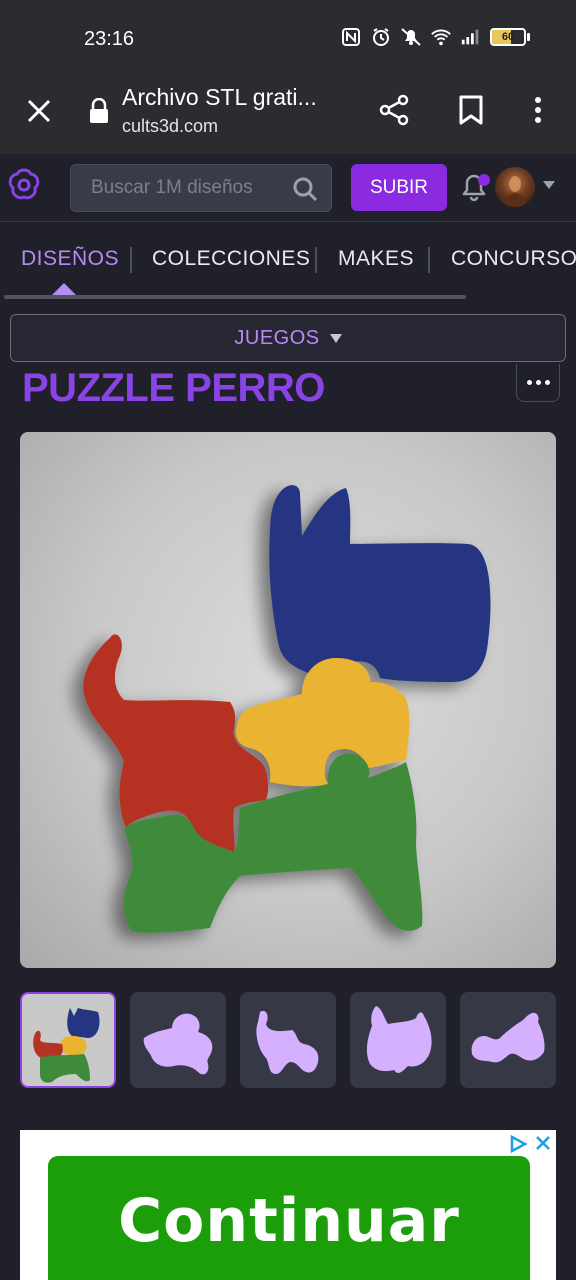 Image resolution: width=576 pixels, height=1280 pixels. I want to click on ad-continue-button: Continuar, so click(289, 1218).